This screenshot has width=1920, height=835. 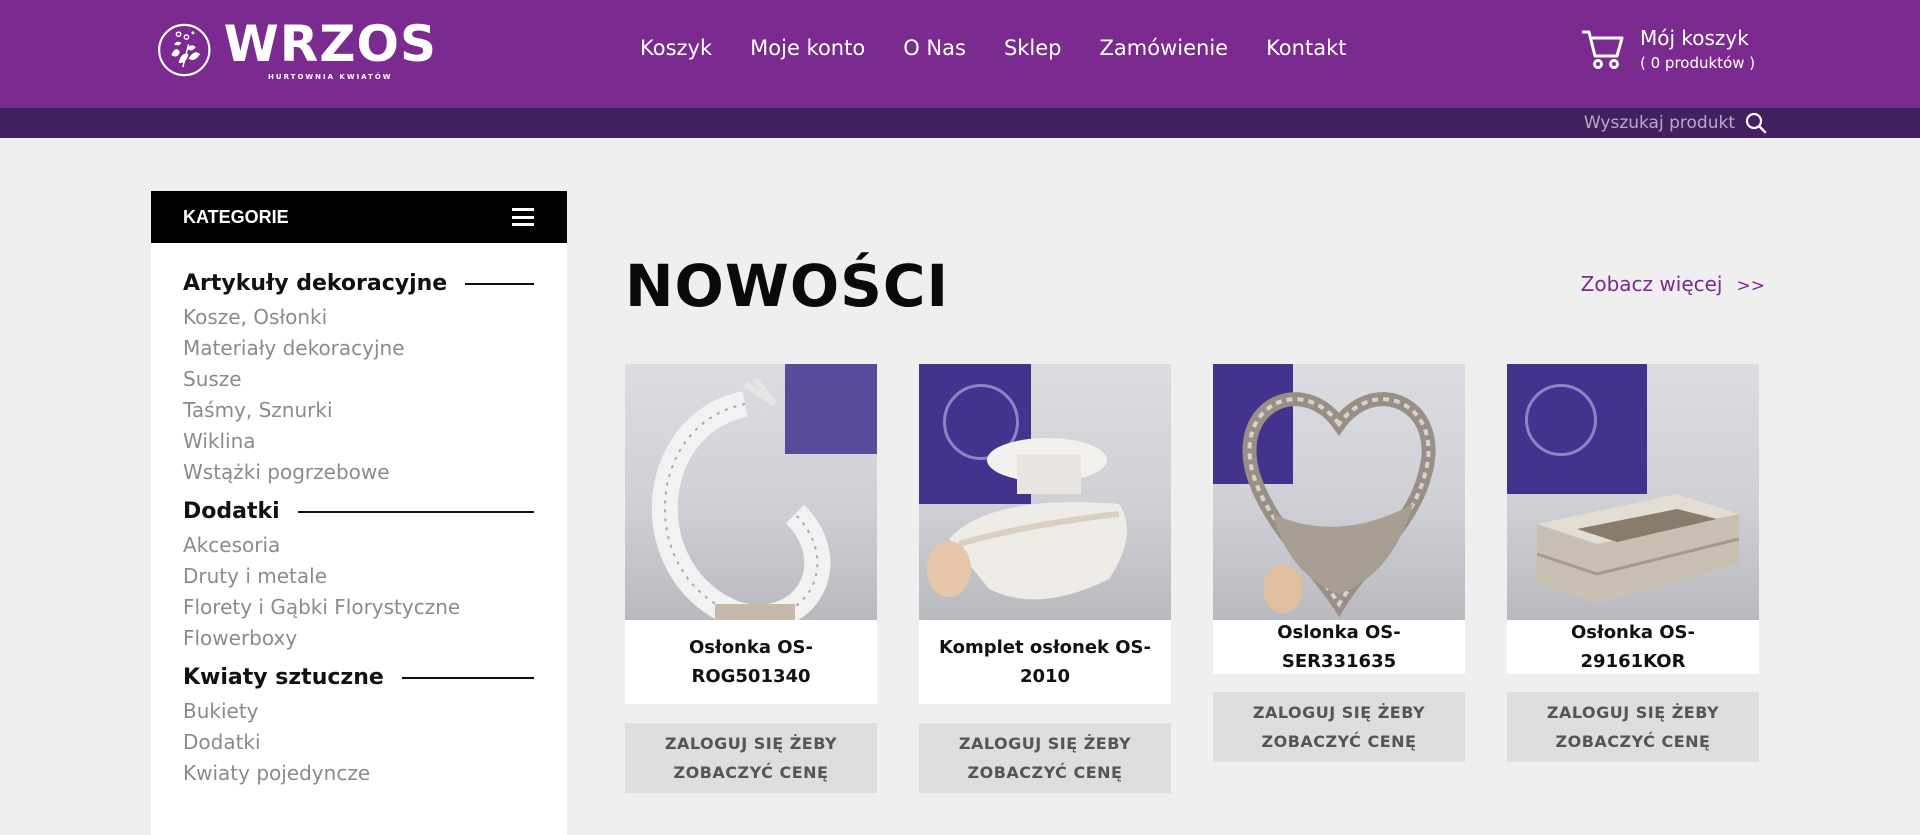 What do you see at coordinates (330, 44) in the screenshot?
I see `logo-word: WRZOS` at bounding box center [330, 44].